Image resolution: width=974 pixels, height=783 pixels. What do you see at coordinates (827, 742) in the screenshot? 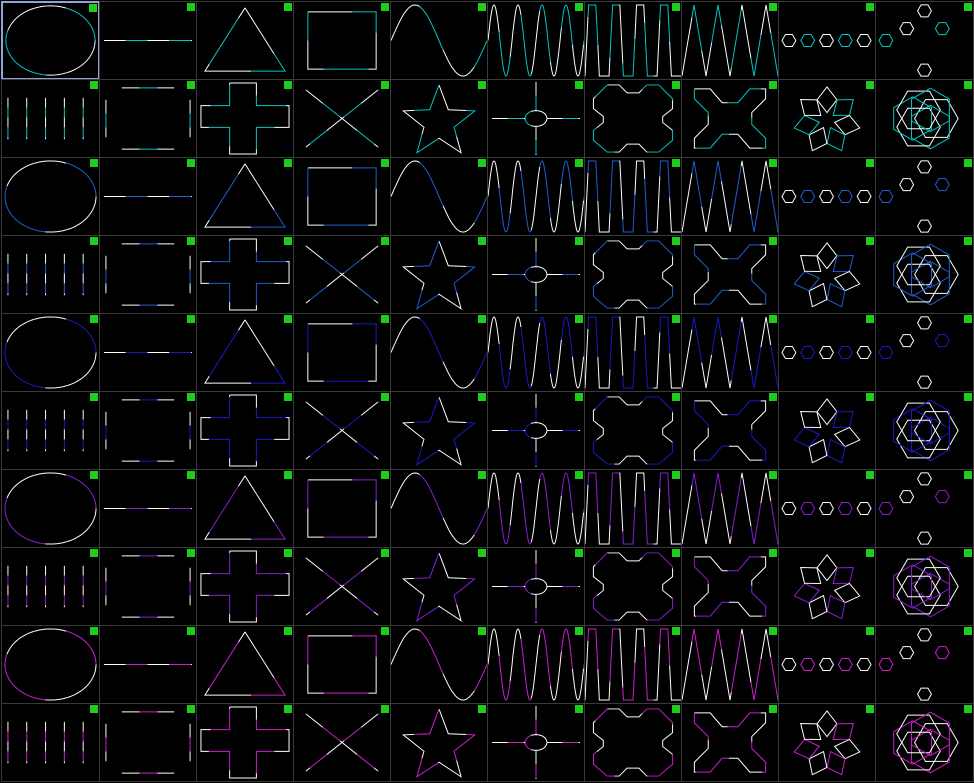
I see `grid-cell-r9-c8` at bounding box center [827, 742].